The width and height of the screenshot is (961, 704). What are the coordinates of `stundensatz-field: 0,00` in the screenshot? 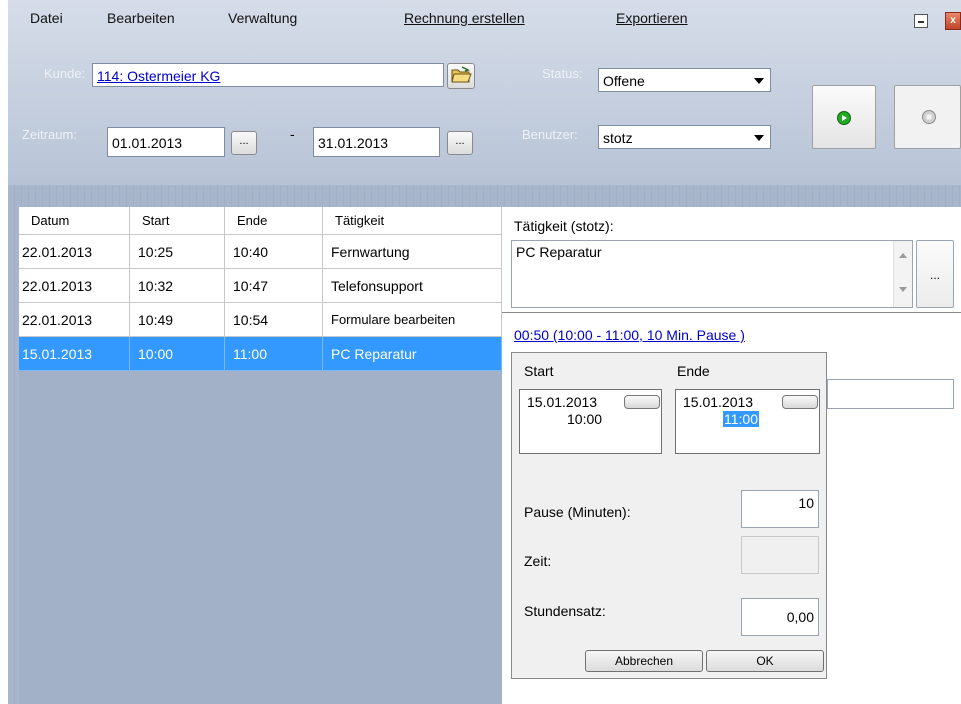 It's located at (780, 617).